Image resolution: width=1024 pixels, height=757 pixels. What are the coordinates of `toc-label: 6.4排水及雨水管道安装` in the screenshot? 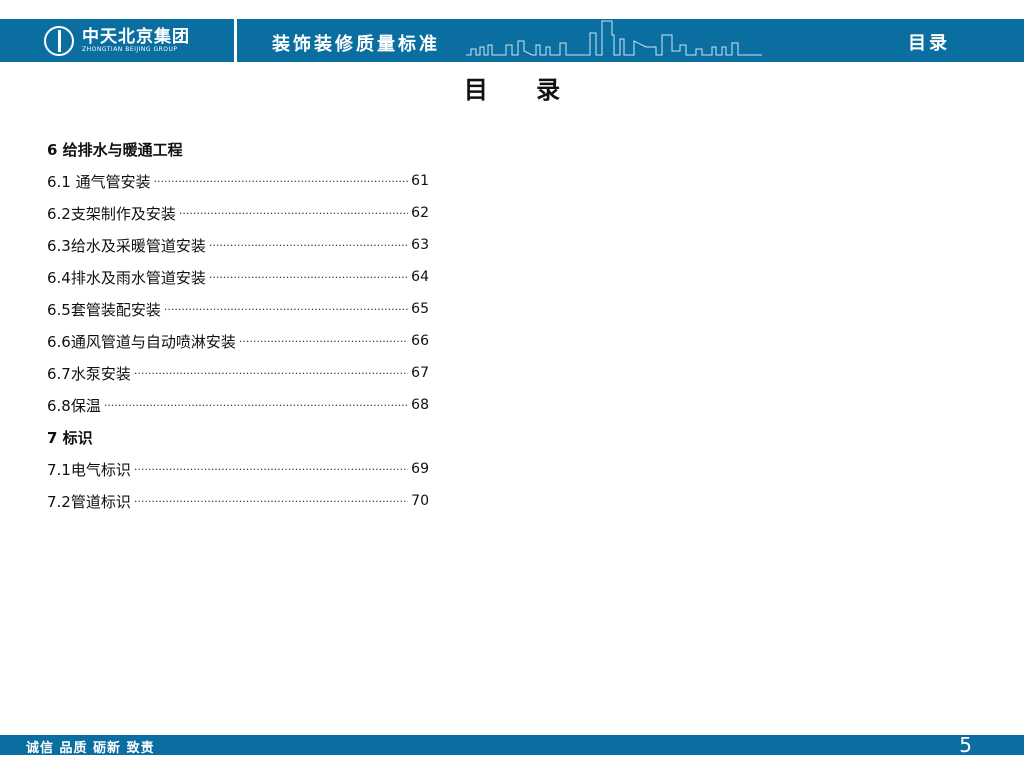 It's located at (126, 277).